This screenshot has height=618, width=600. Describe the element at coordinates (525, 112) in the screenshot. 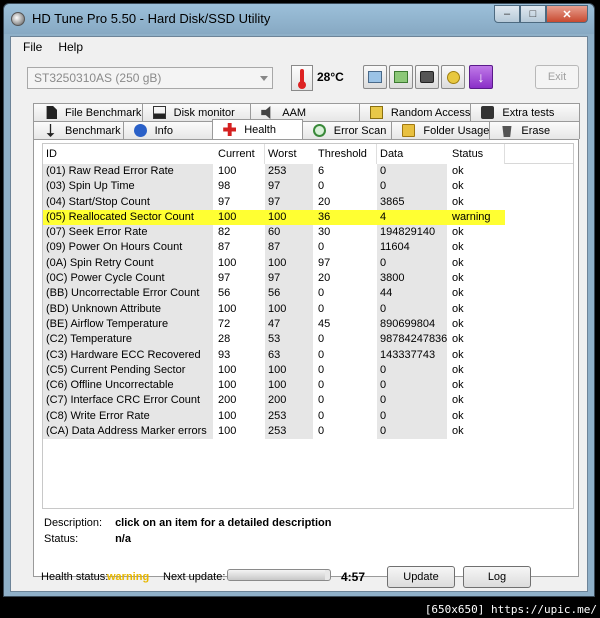

I see `tab-extra-tests: Extra tests` at that location.